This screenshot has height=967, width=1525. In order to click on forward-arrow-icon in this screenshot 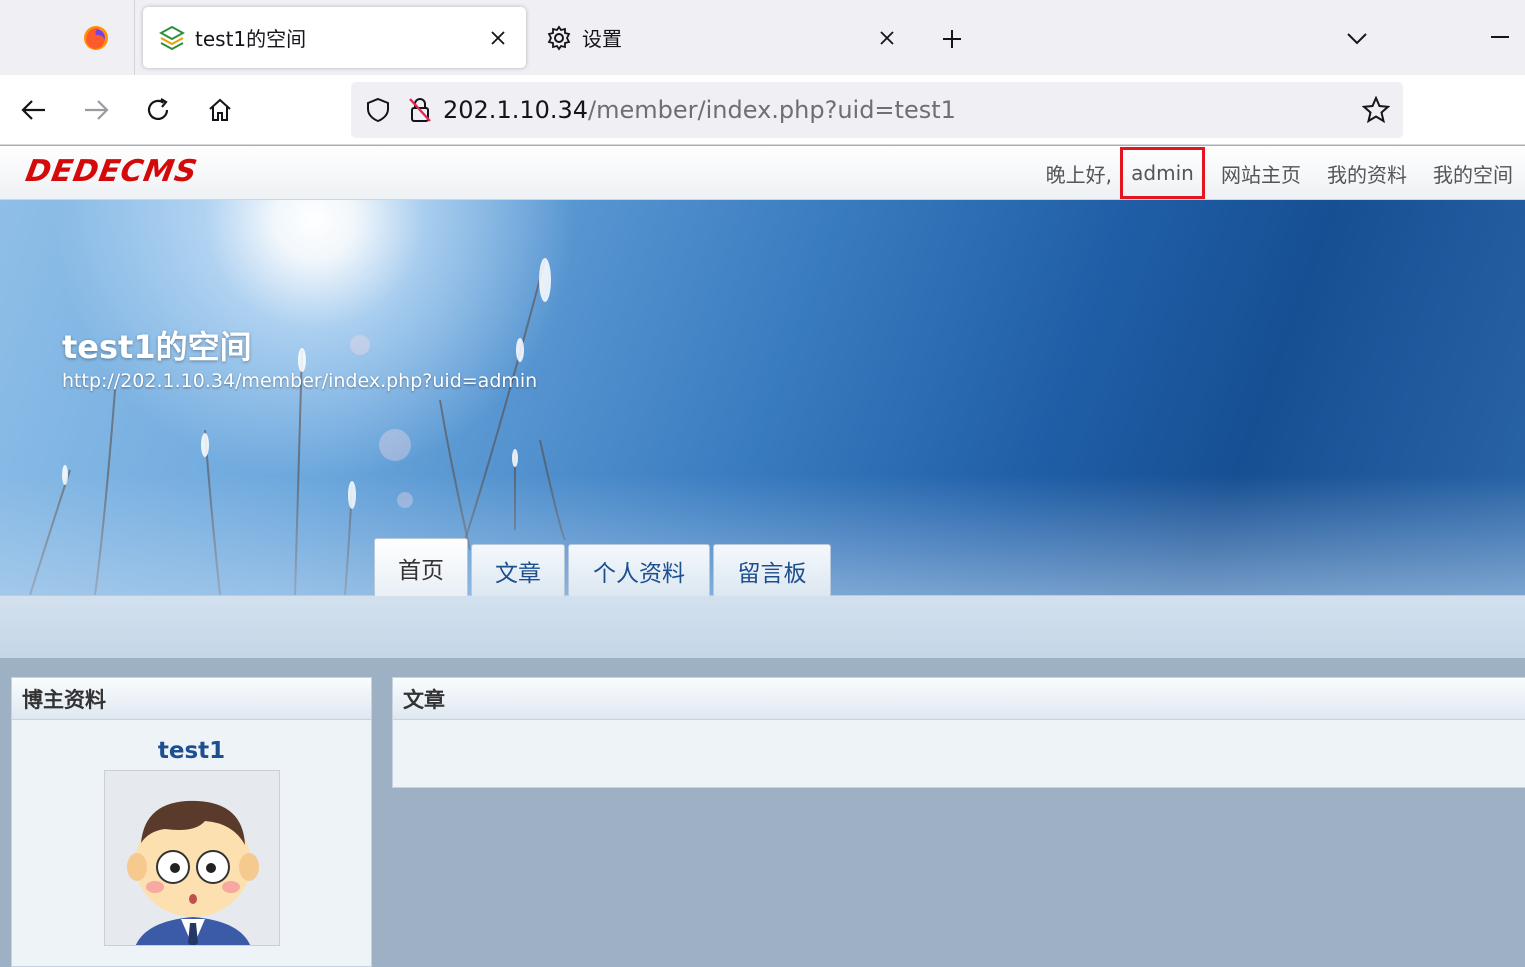, I will do `click(96, 110)`.